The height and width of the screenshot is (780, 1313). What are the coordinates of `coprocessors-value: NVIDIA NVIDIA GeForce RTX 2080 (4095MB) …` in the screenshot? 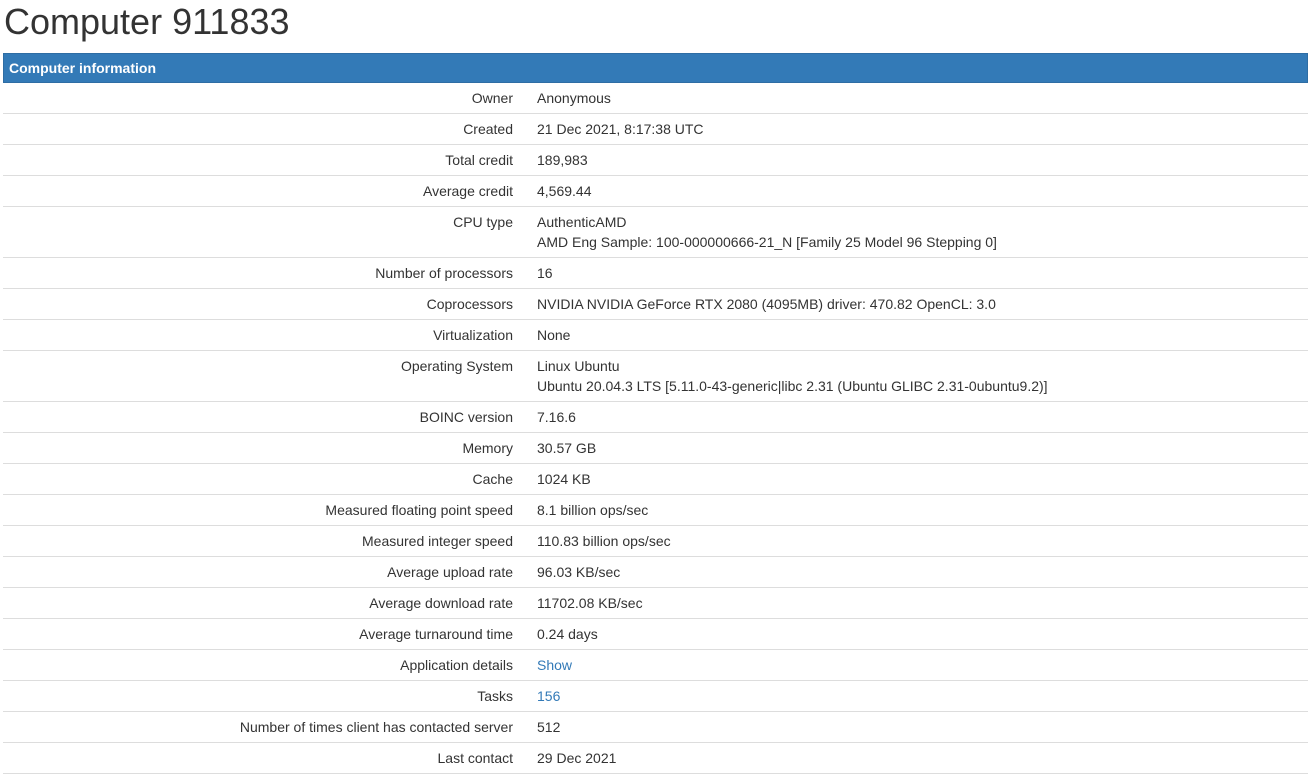 It's located at (922, 304).